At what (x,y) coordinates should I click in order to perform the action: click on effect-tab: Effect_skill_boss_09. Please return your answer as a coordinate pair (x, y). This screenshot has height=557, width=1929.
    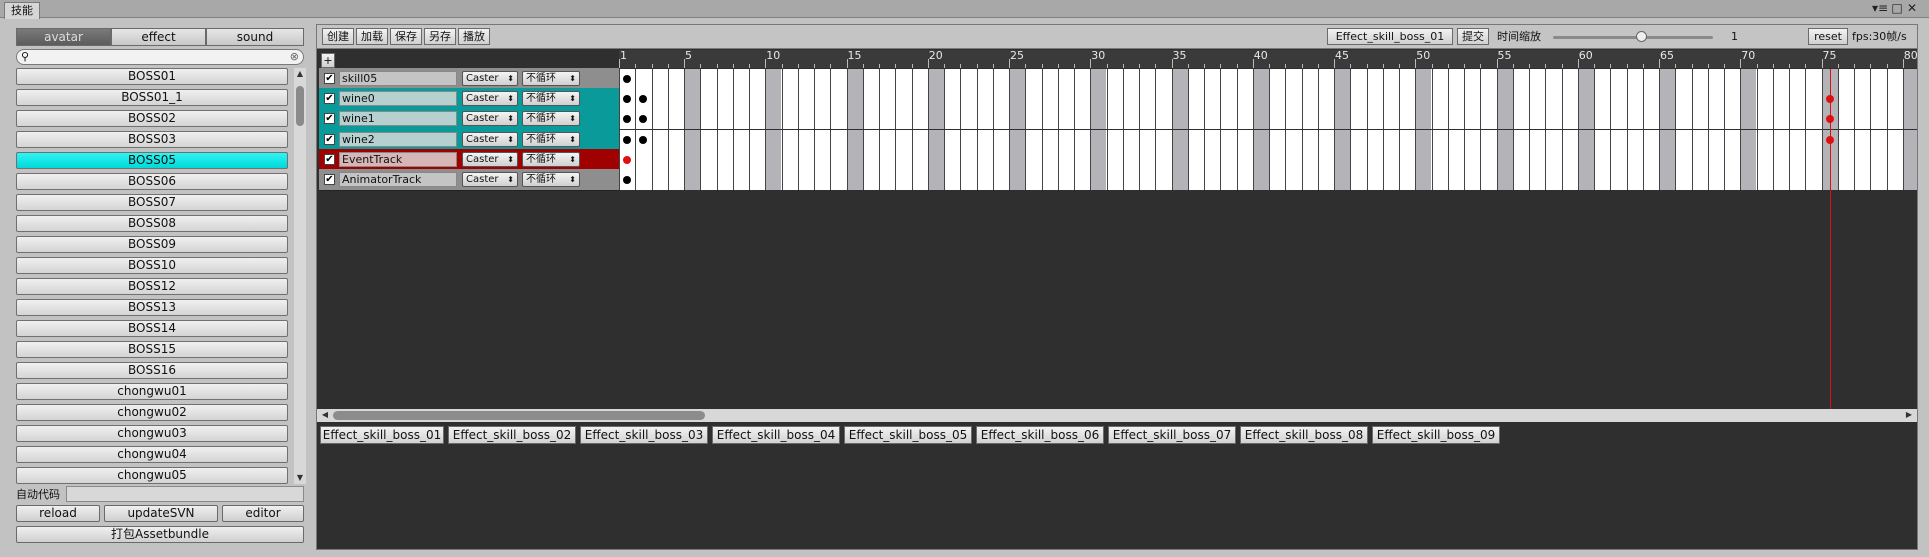
    Looking at the image, I should click on (1436, 435).